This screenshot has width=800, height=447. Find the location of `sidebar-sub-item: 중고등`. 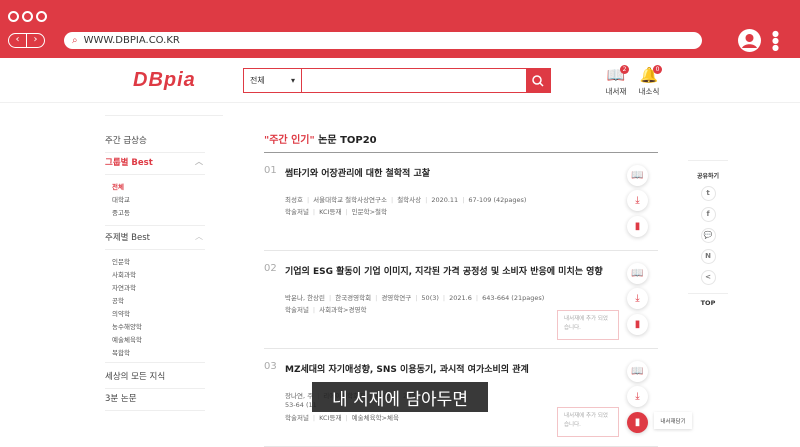

sidebar-sub-item: 중고등 is located at coordinates (121, 212).